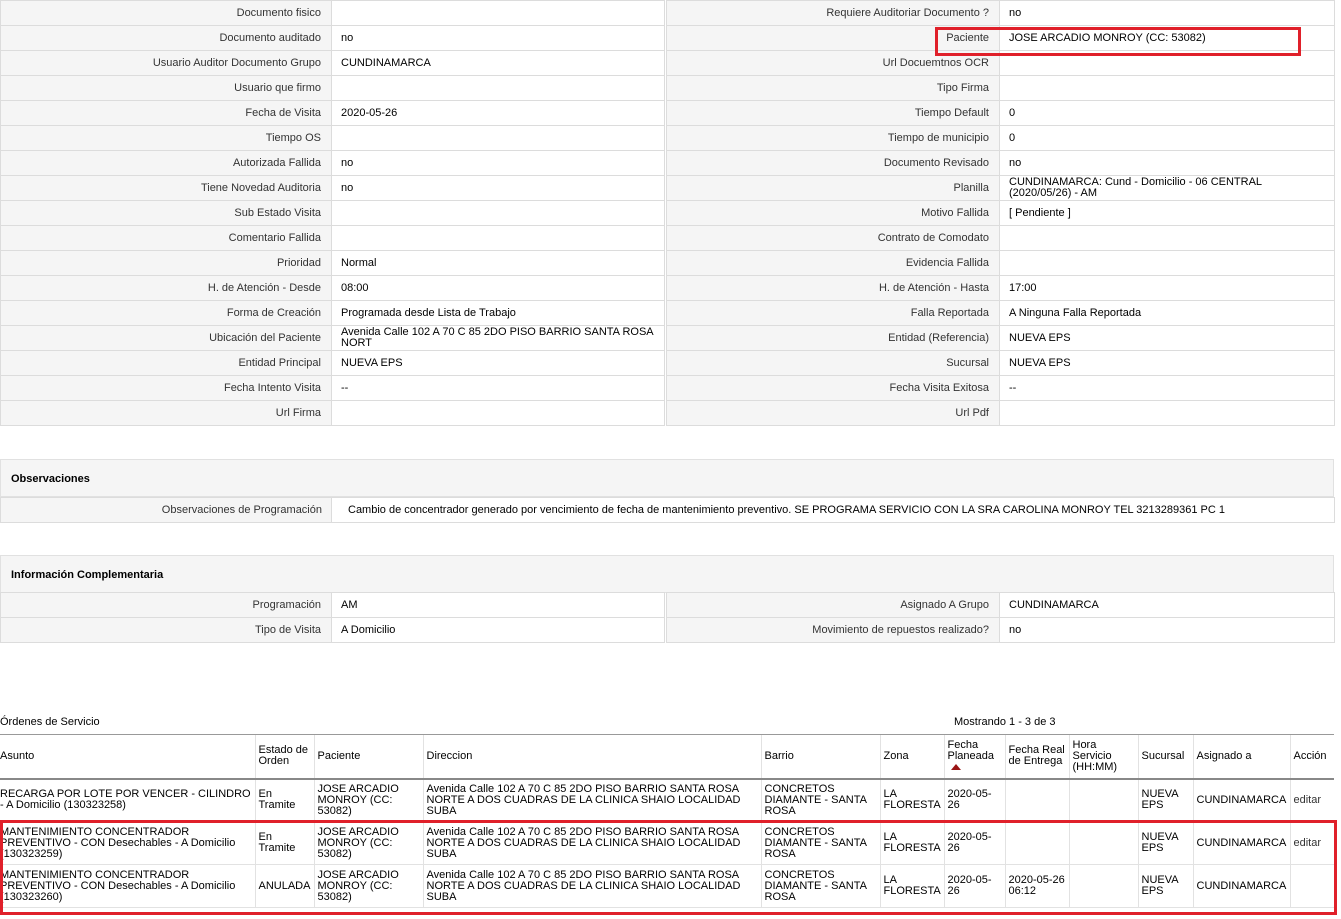 The image size is (1341, 919). Describe the element at coordinates (667, 88) in the screenshot. I see `detail-row: Usuario que firmo Tipo Firma` at that location.